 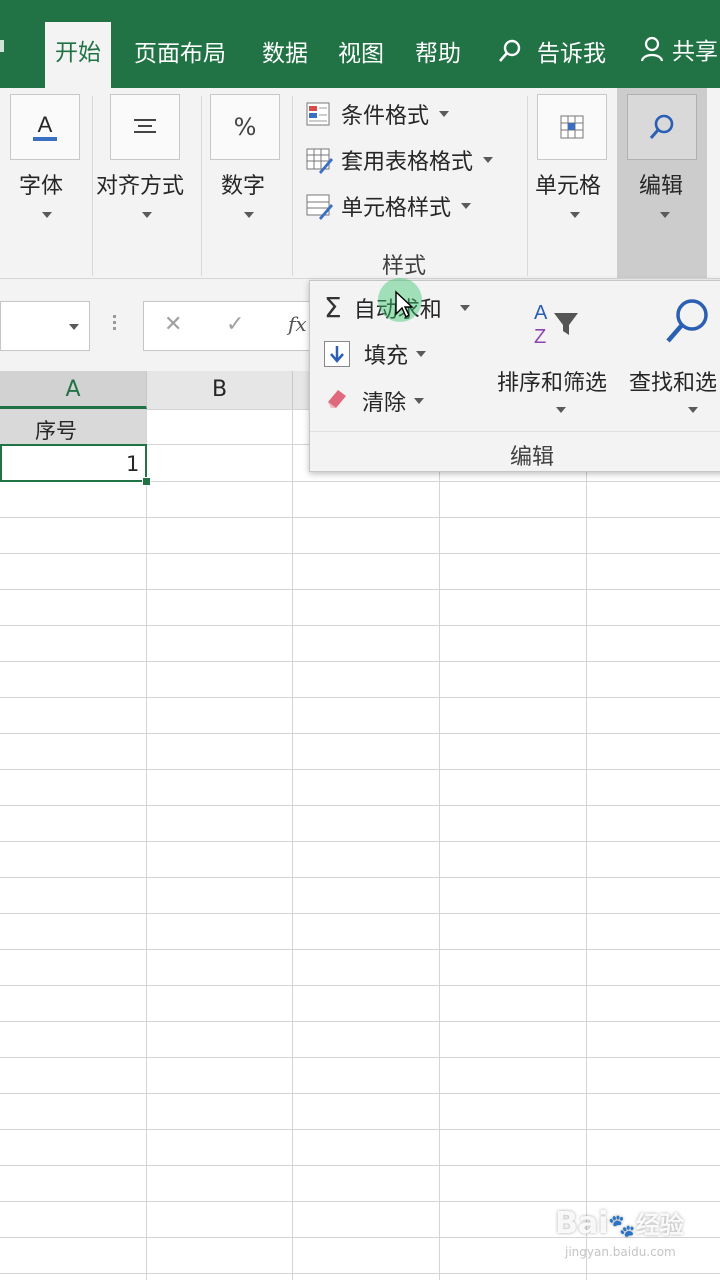 I want to click on cell-styles-icon, so click(x=319, y=206).